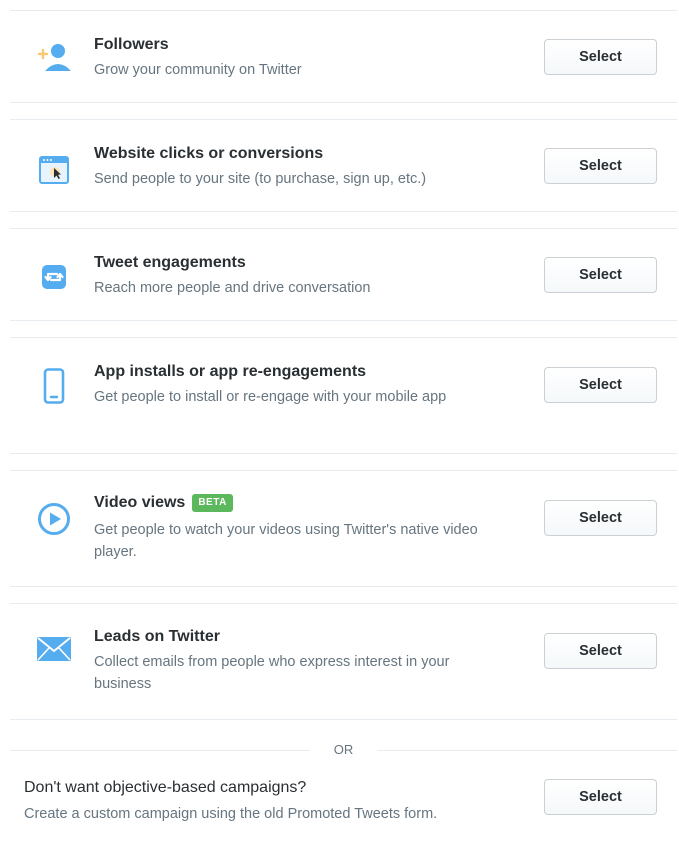 The image size is (679, 843). What do you see at coordinates (600, 275) in the screenshot?
I see `select-tweet-engagements-button: Select` at bounding box center [600, 275].